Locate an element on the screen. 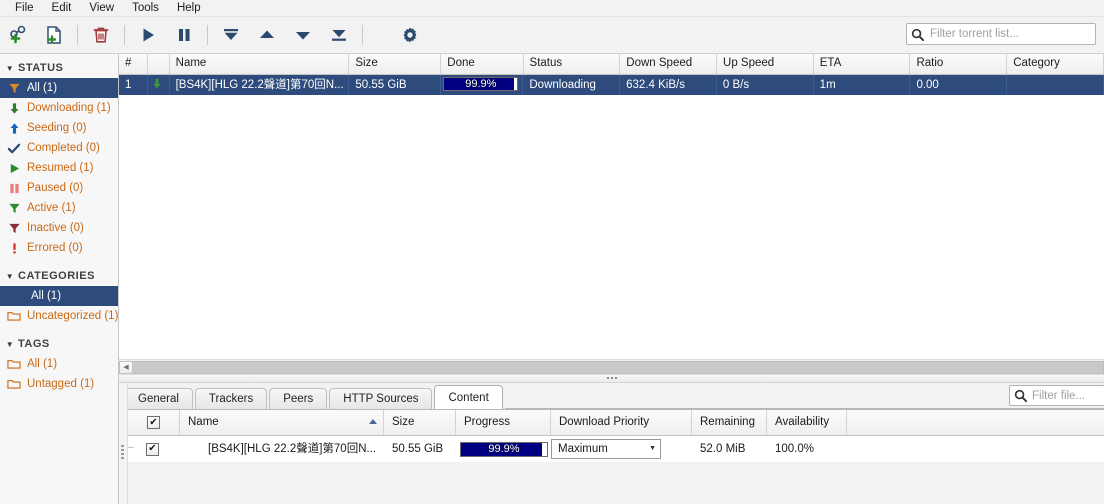 This screenshot has height=504, width=1104. pause-button is located at coordinates (184, 35).